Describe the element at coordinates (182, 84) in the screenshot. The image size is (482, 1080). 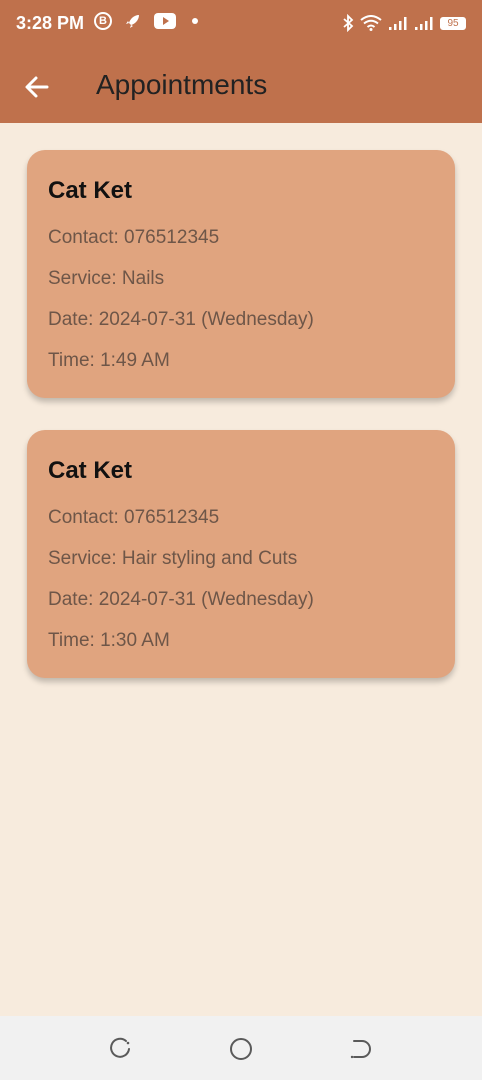
I see `page-title: Appointments` at that location.